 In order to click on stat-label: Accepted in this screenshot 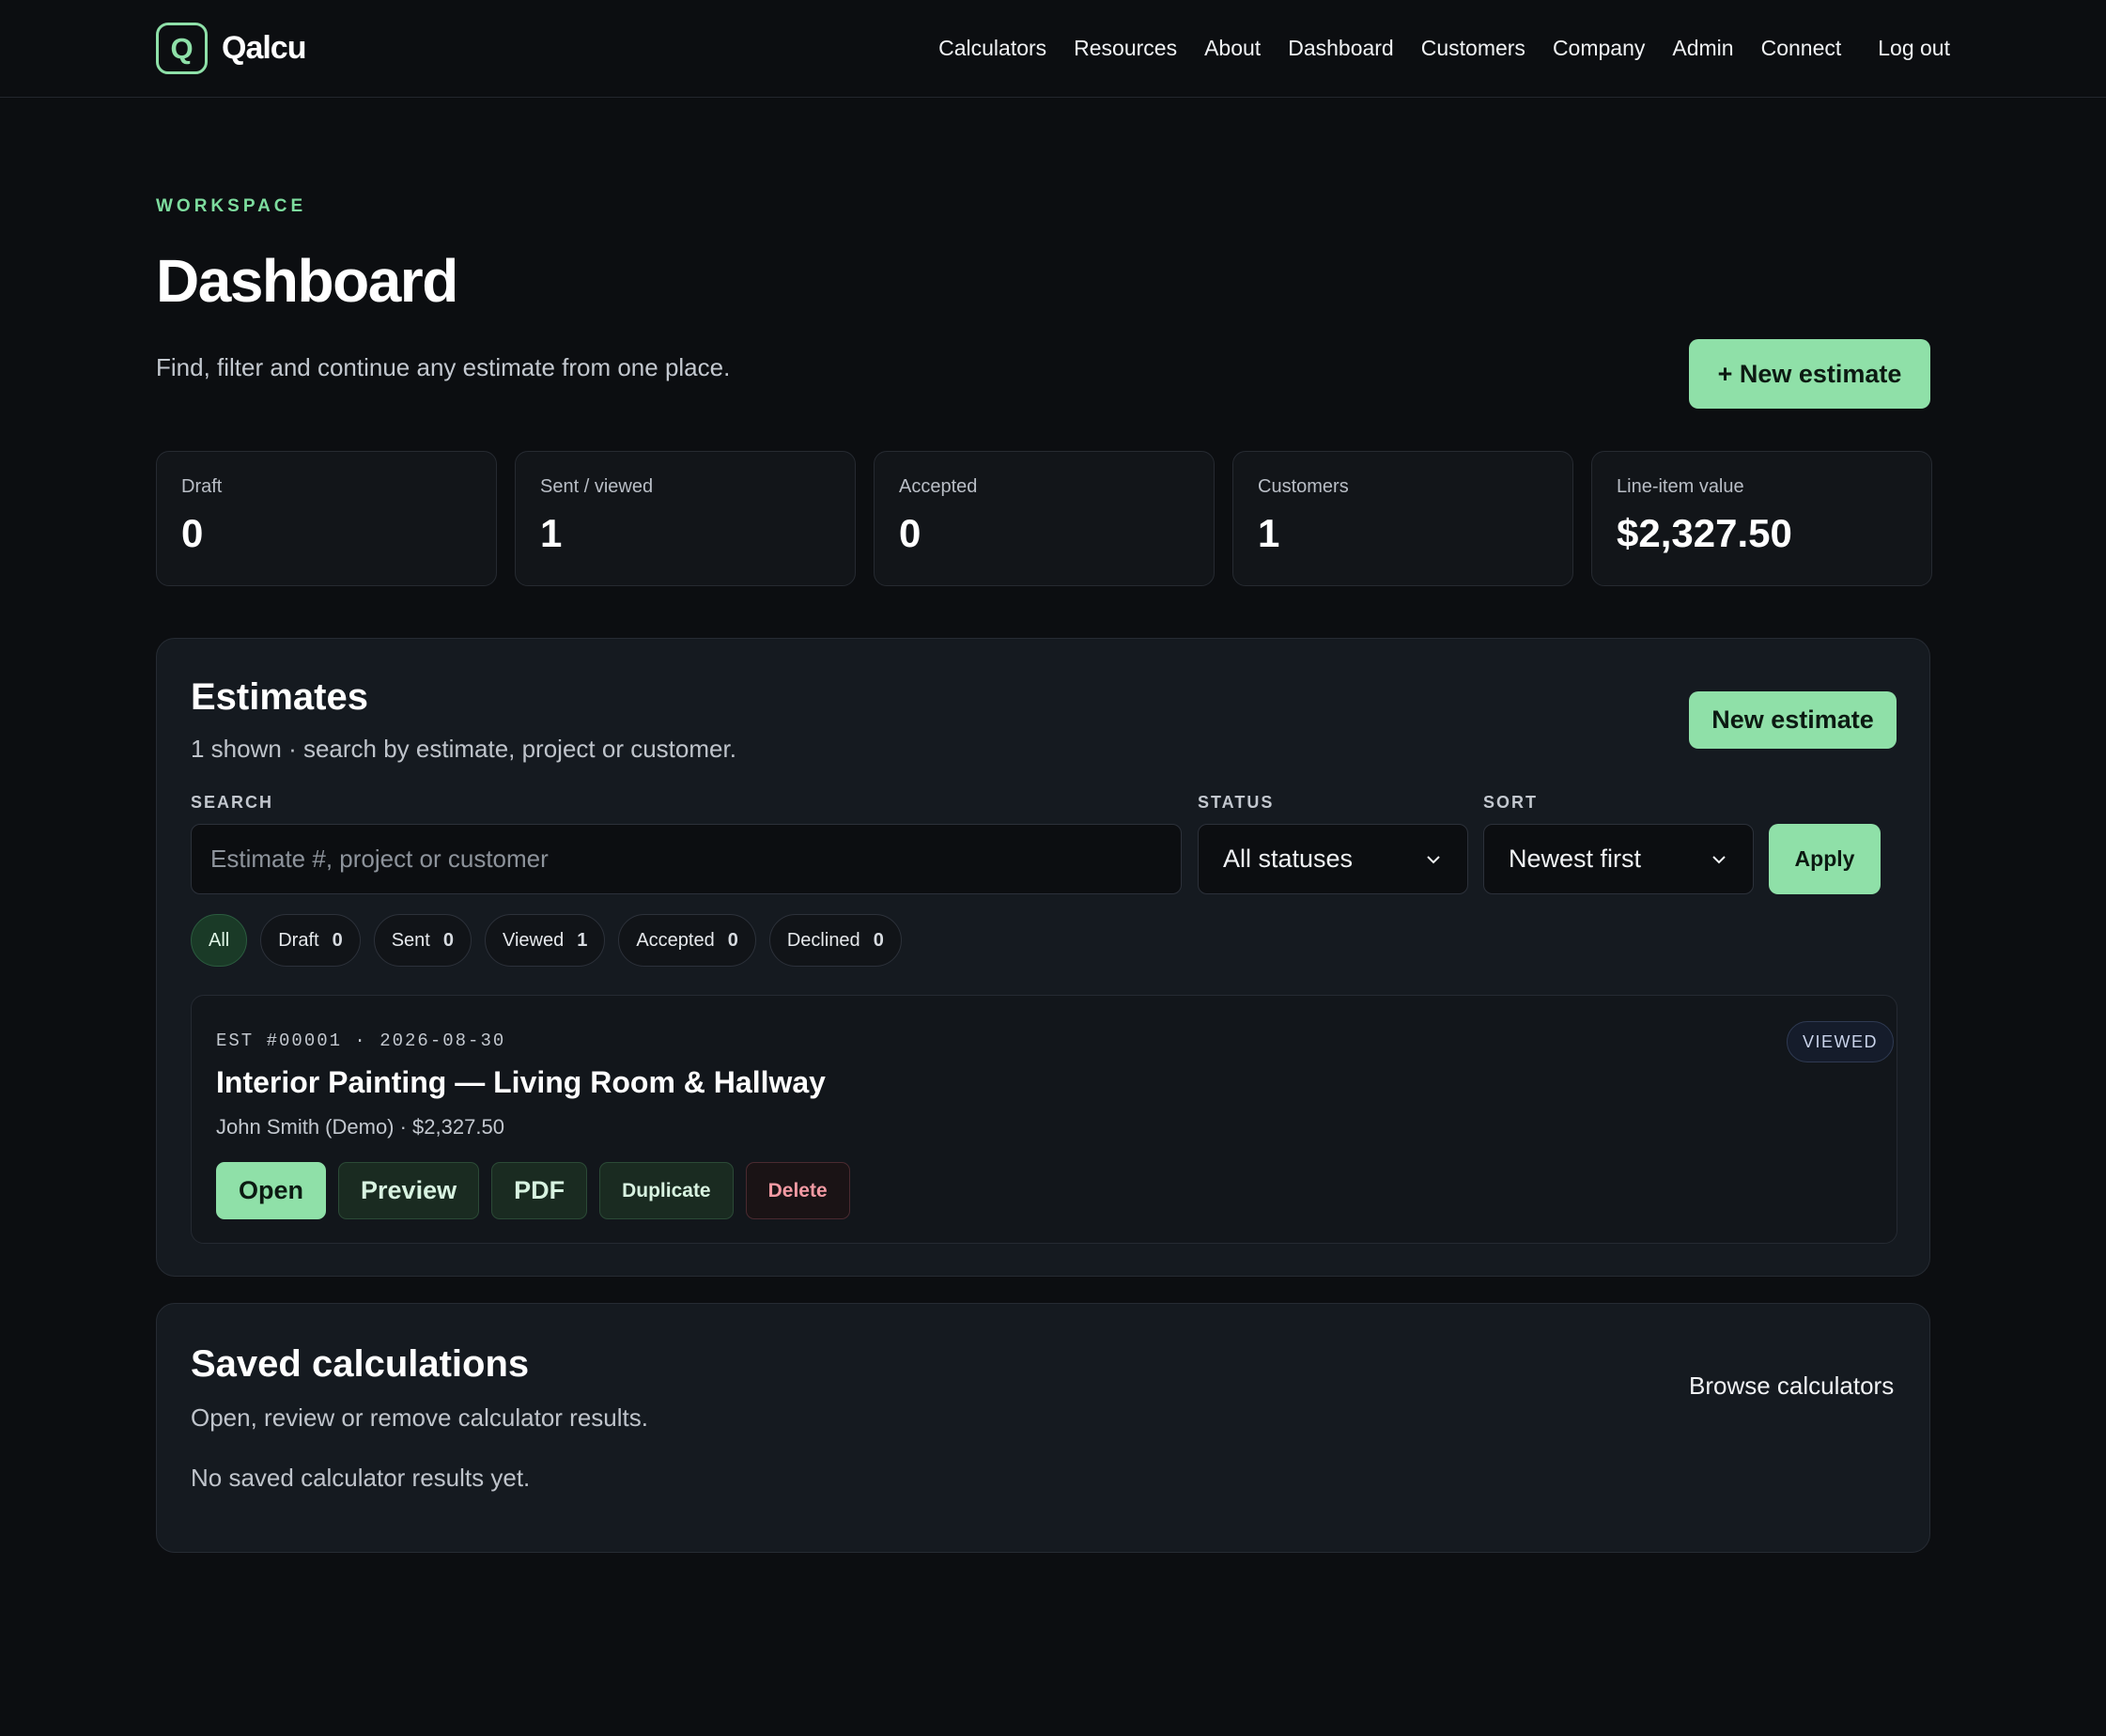, I will do `click(938, 486)`.